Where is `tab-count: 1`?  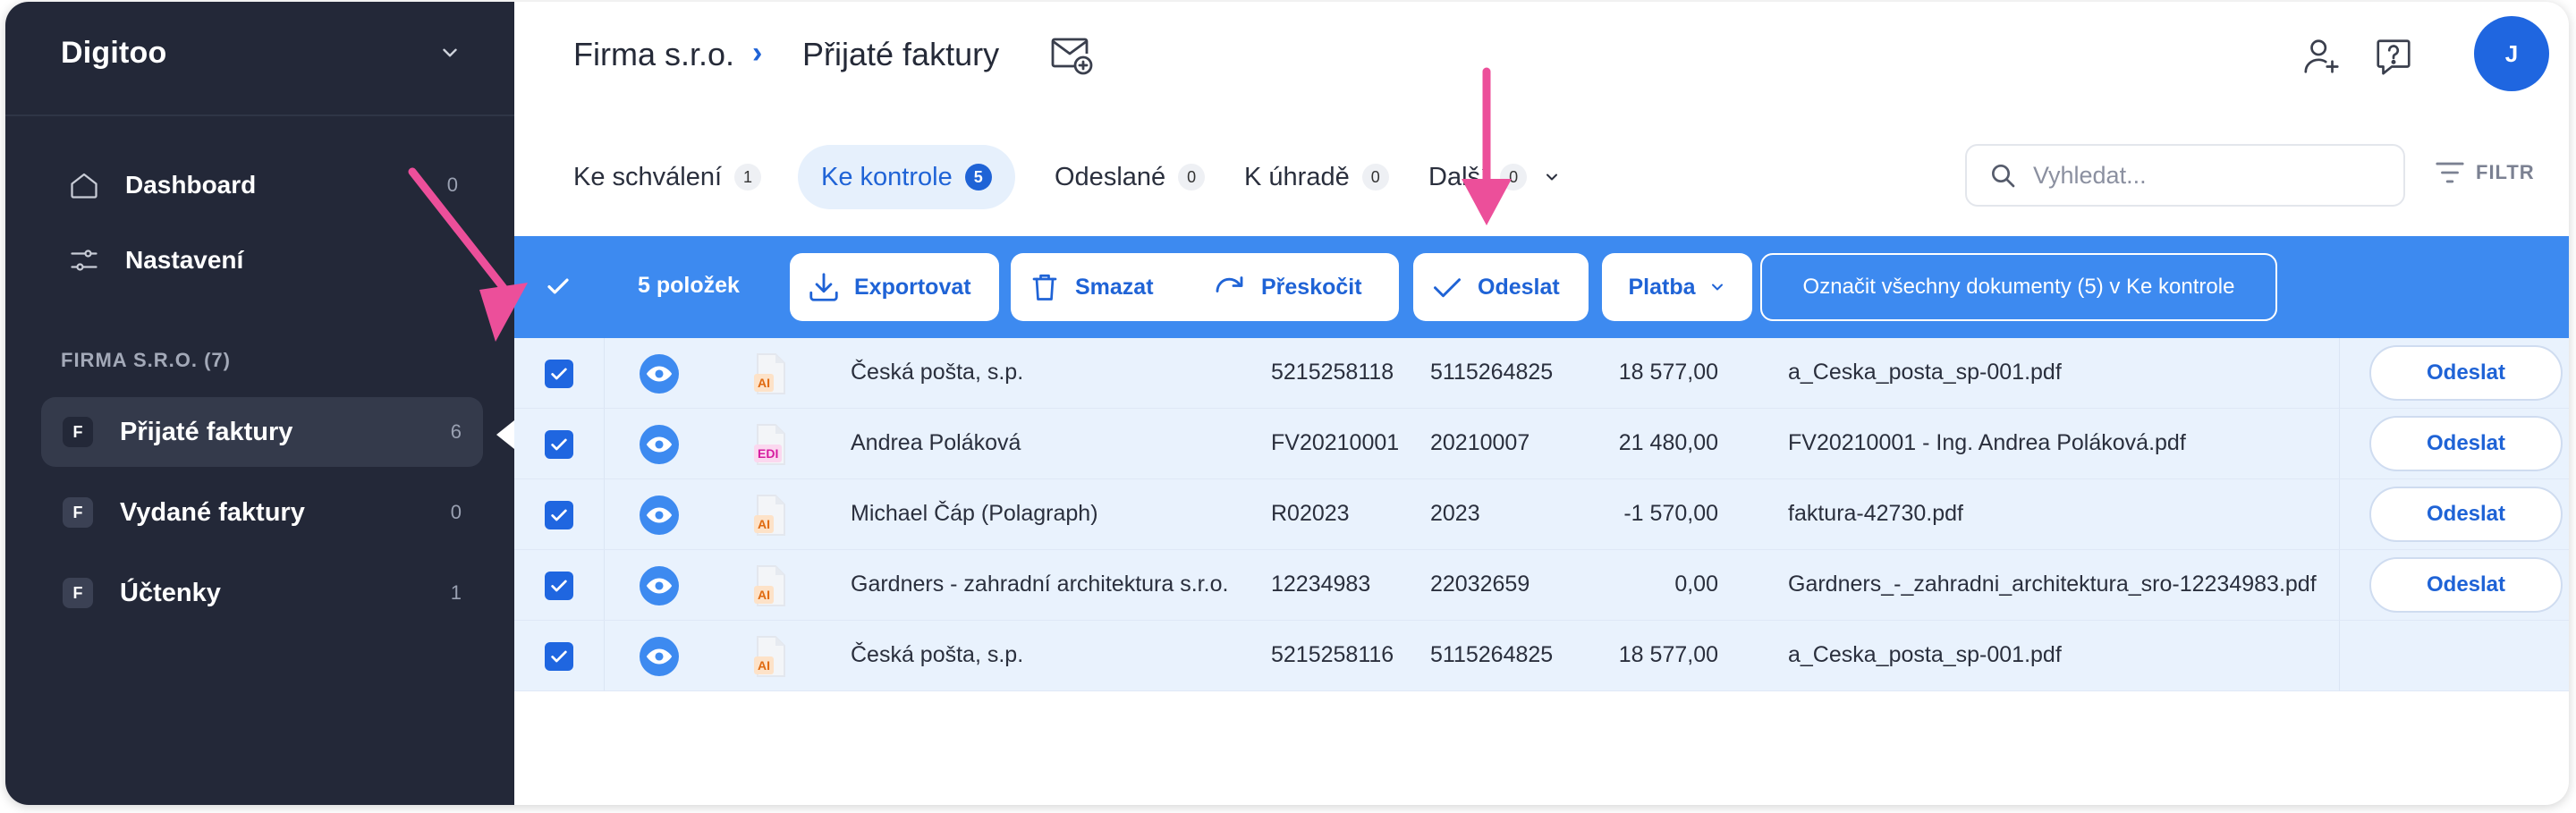
tab-count: 1 is located at coordinates (748, 178).